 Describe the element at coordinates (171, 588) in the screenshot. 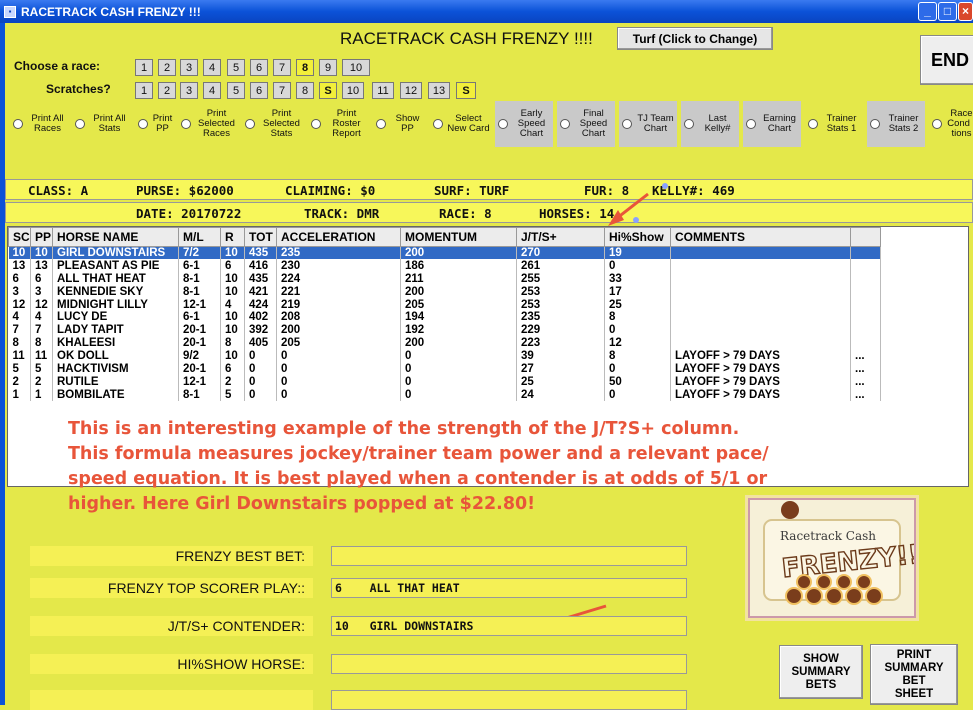

I see `top-scorer-label: FRENZY TOP SCORER PLAY::` at that location.